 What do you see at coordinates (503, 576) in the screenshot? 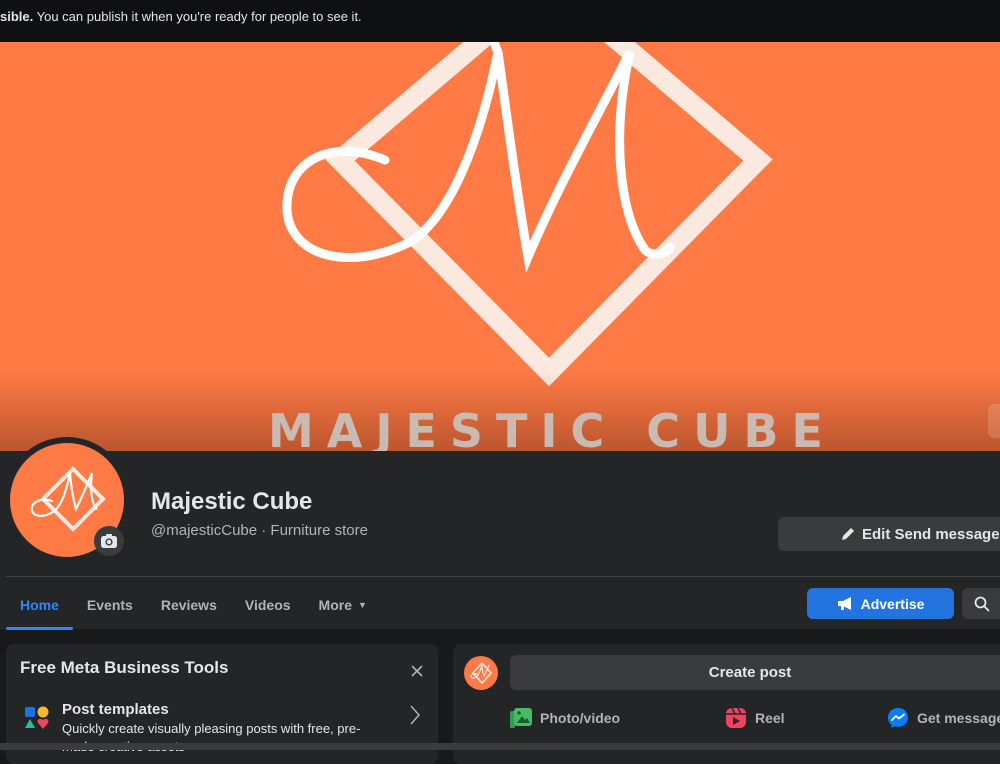
I see `header-divider` at bounding box center [503, 576].